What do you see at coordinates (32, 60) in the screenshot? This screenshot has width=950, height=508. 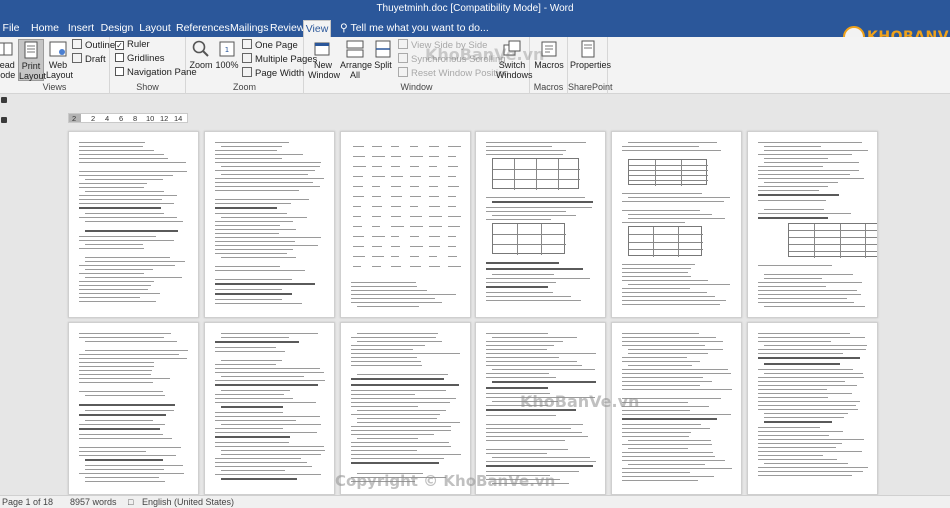 I see `print-layout-button: Print Layout` at bounding box center [32, 60].